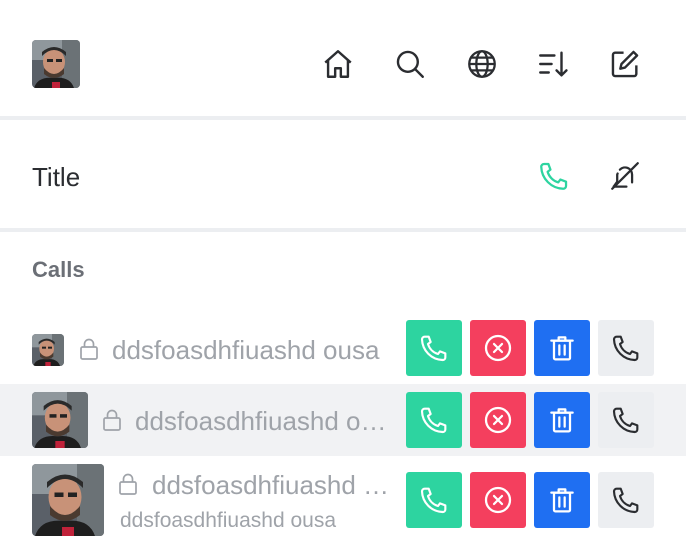 This screenshot has width=686, height=544. What do you see at coordinates (482, 64) in the screenshot?
I see `globe-icon` at bounding box center [482, 64].